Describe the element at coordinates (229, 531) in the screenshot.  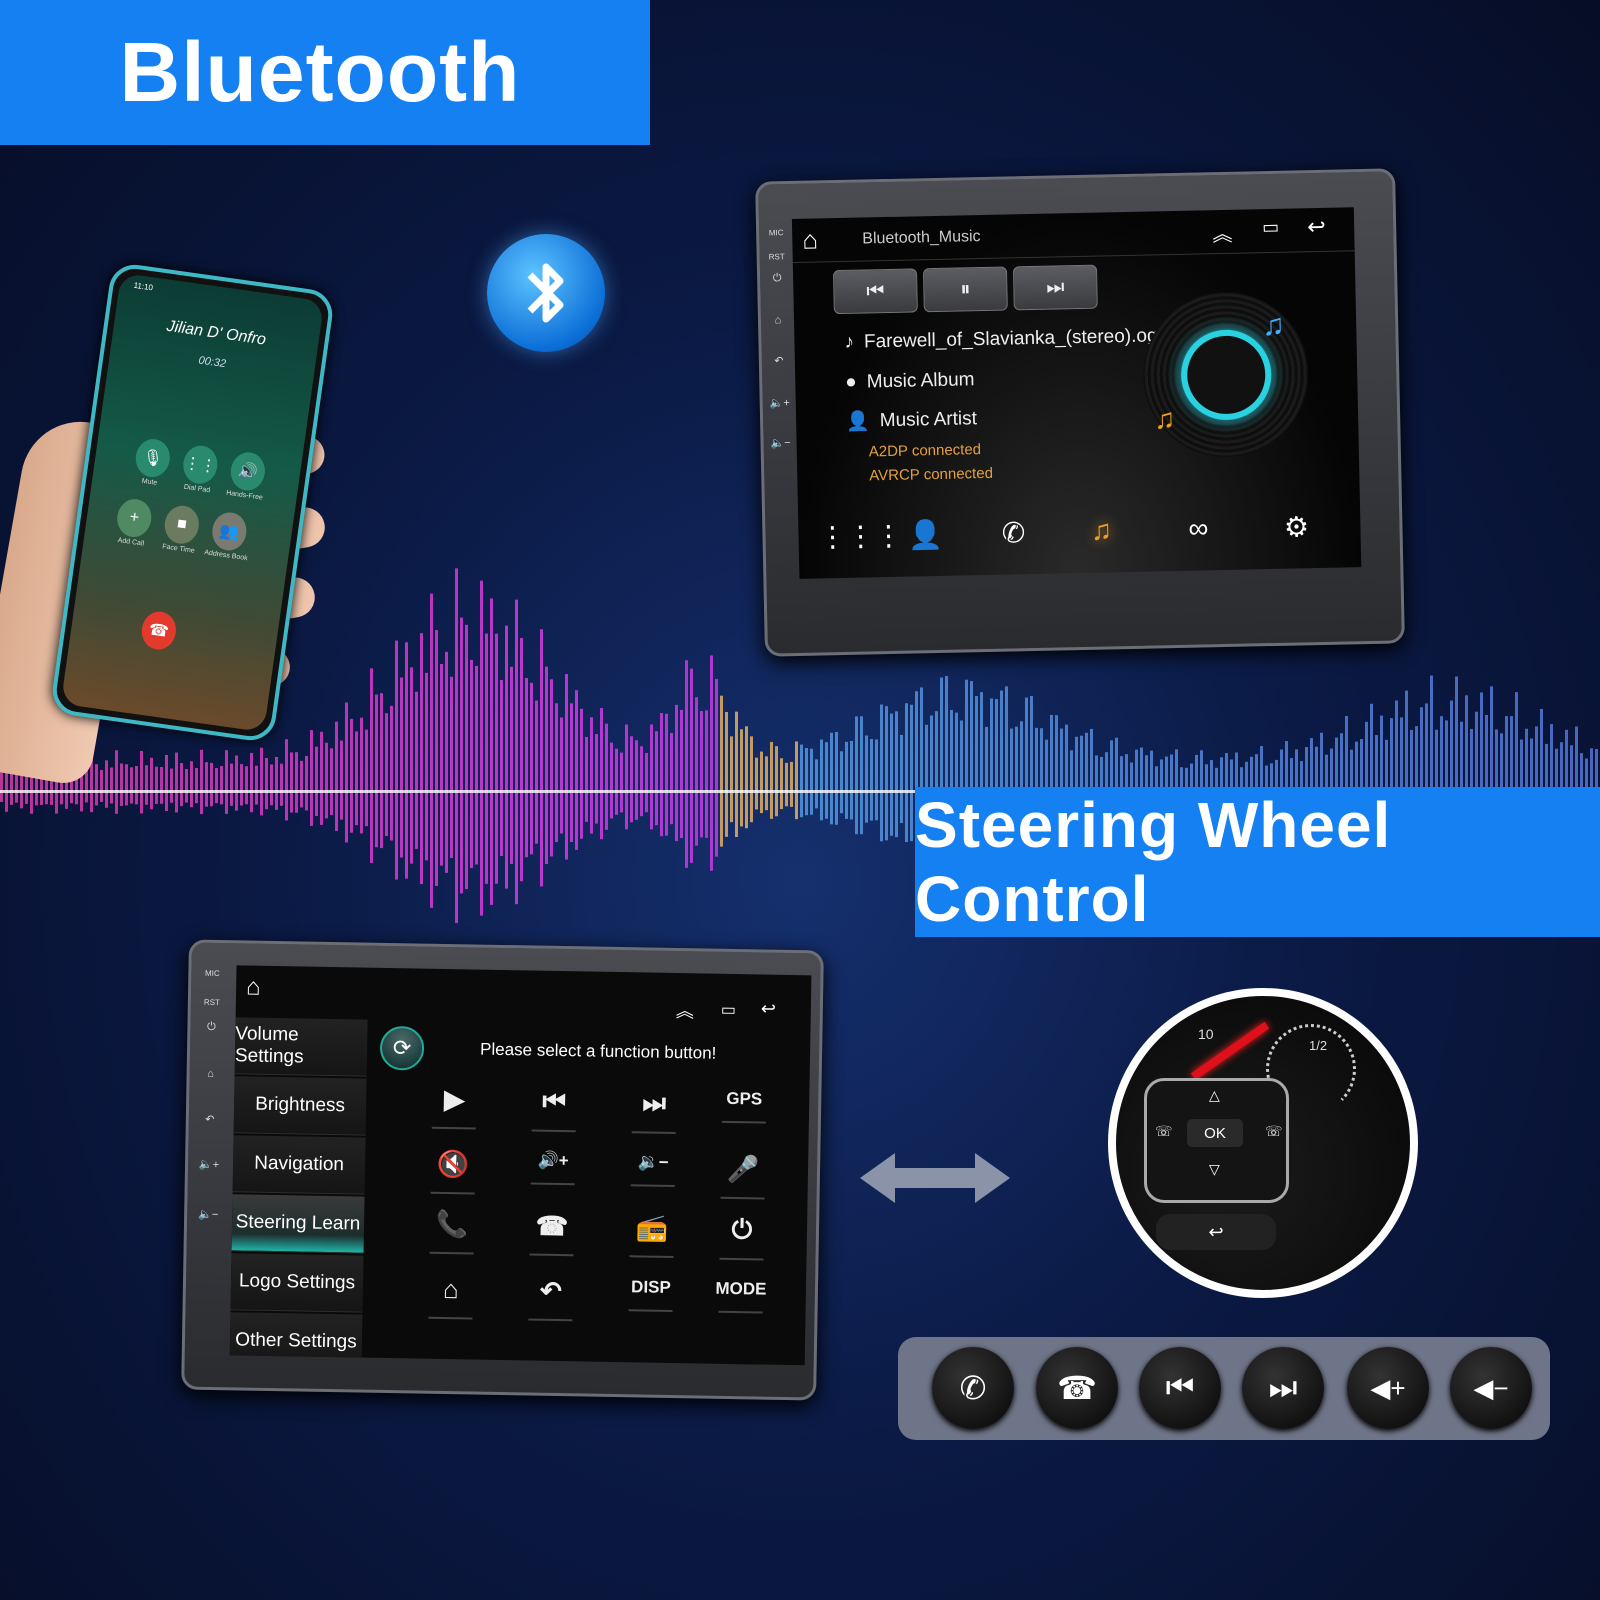
I see `address-book-button: 👥` at that location.